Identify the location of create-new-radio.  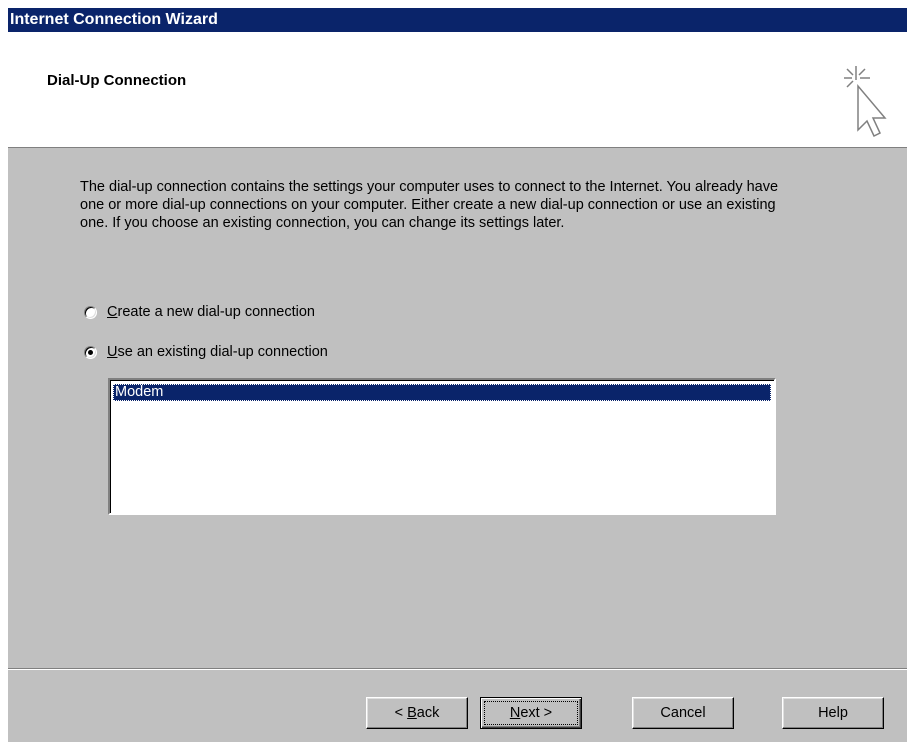
(90, 312).